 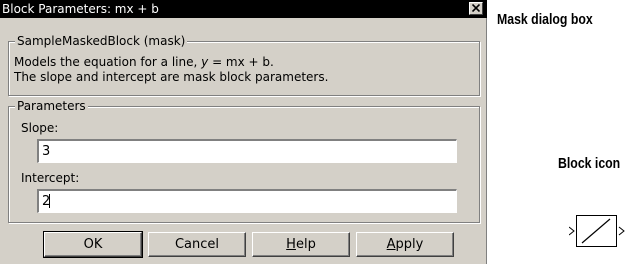 What do you see at coordinates (101, 41) in the screenshot?
I see `mask-description-legend: SampleMaskedBlock (mask)` at bounding box center [101, 41].